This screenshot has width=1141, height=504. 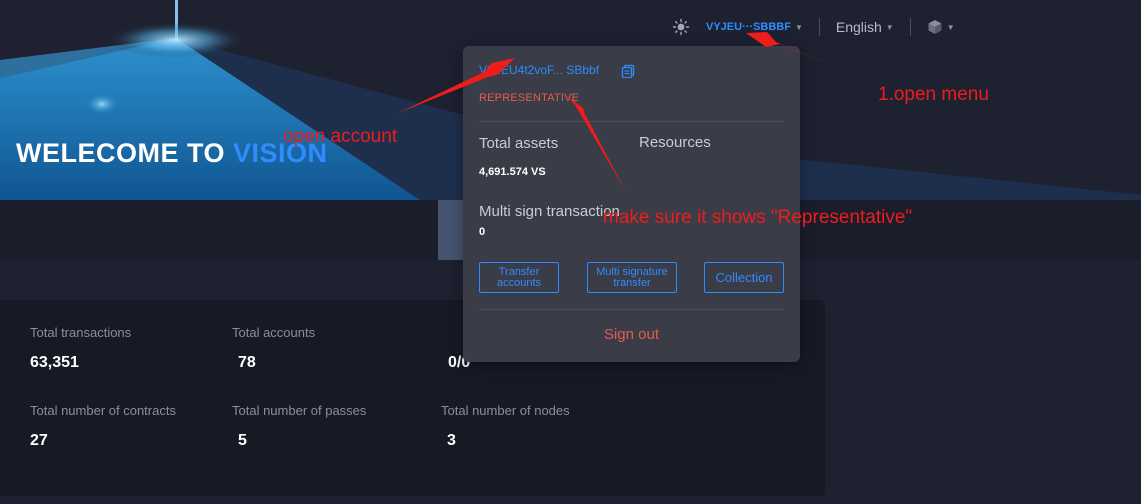 I want to click on network-selector: ▼, so click(x=941, y=27).